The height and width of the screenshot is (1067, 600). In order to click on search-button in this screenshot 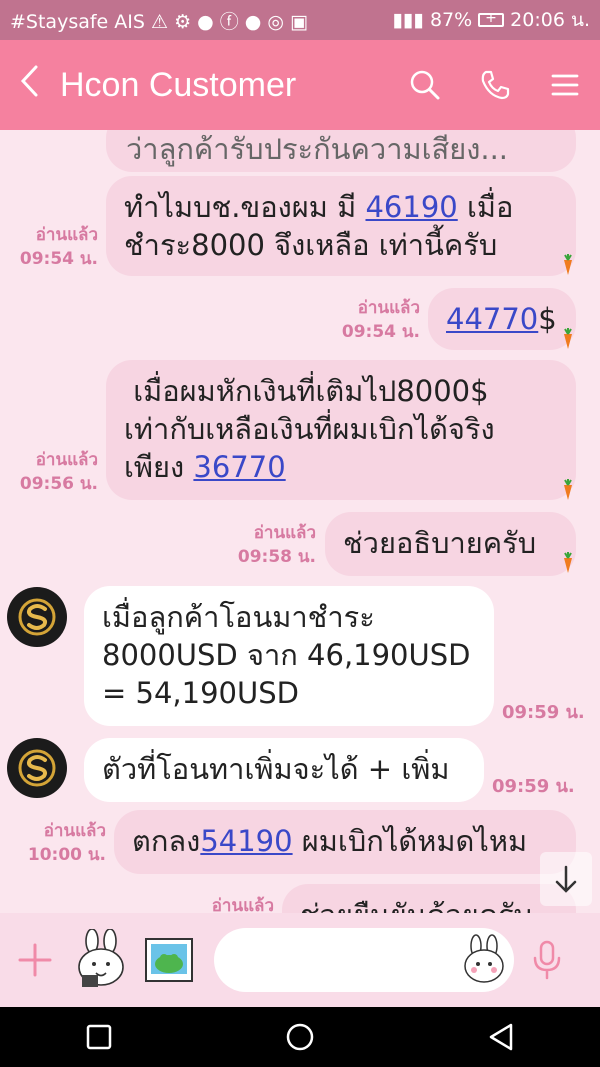, I will do `click(425, 85)`.